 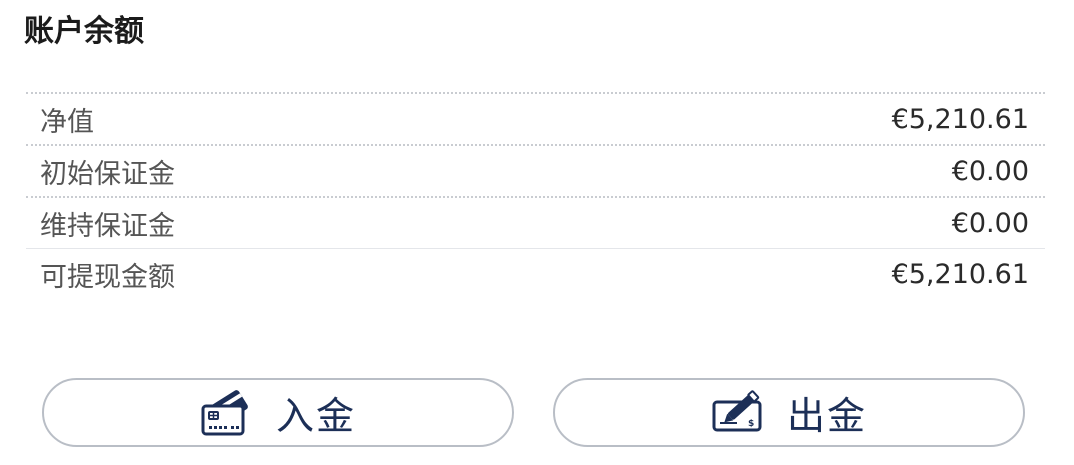 I want to click on balance-row-withdrawable: 可提现金额 €5,210.61, so click(x=535, y=274).